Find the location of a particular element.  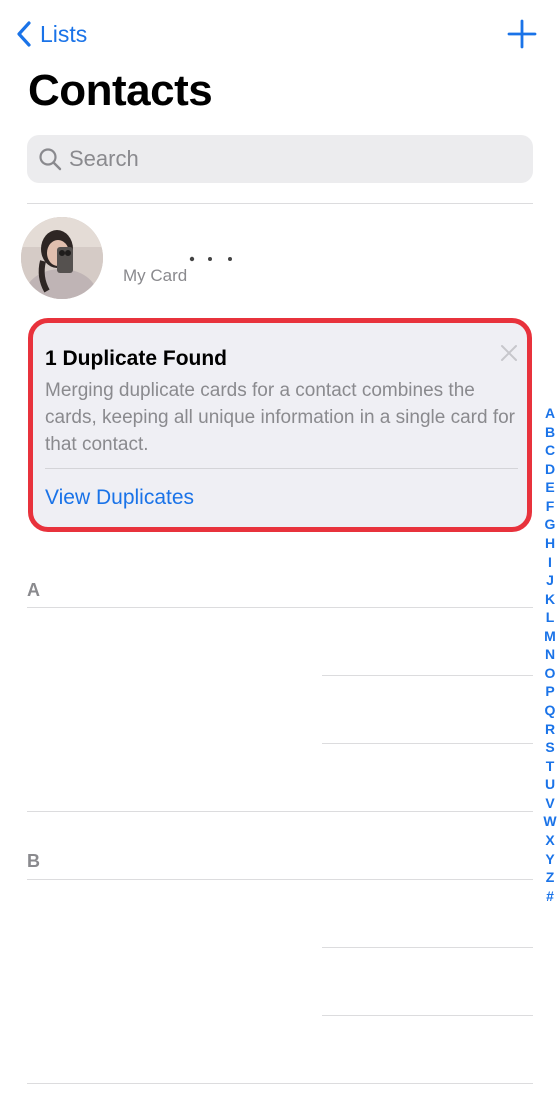

back-button: Lists is located at coordinates (51, 34).